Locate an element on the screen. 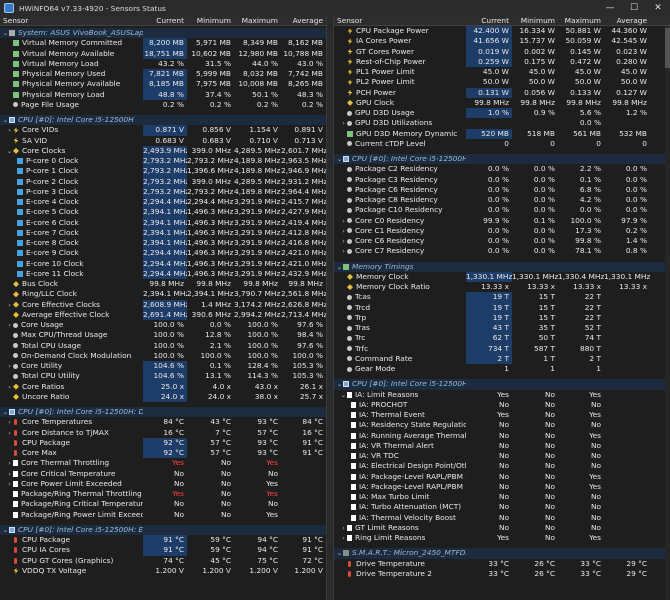 The image size is (670, 600). sensor-row: › Core Thermal Throttling Yes No Yes is located at coordinates (163, 463).